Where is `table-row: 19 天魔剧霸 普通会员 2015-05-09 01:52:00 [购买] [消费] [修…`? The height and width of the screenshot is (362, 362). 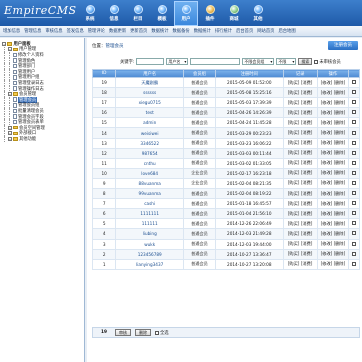 table-row: 19 天魔剧霸 普通会员 2015-05-09 01:52:00 [购买] [消费] [修… is located at coordinates (225, 82).